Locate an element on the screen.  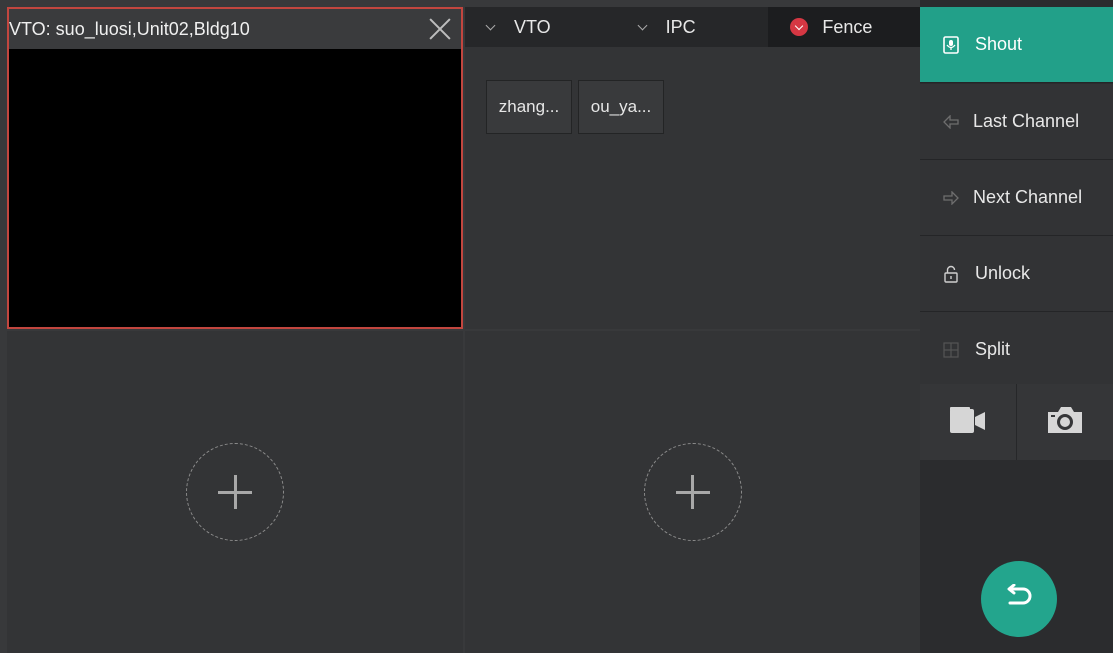
device-type-tabs: VTO IPC Fence is located at coordinates (693, 27).